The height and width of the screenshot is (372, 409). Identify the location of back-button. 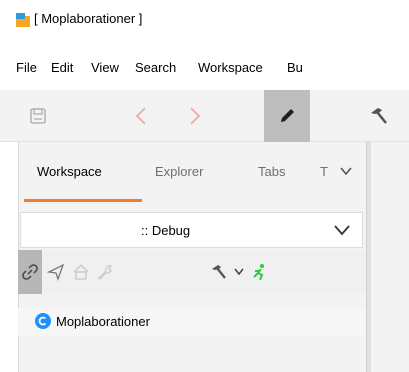
(141, 116).